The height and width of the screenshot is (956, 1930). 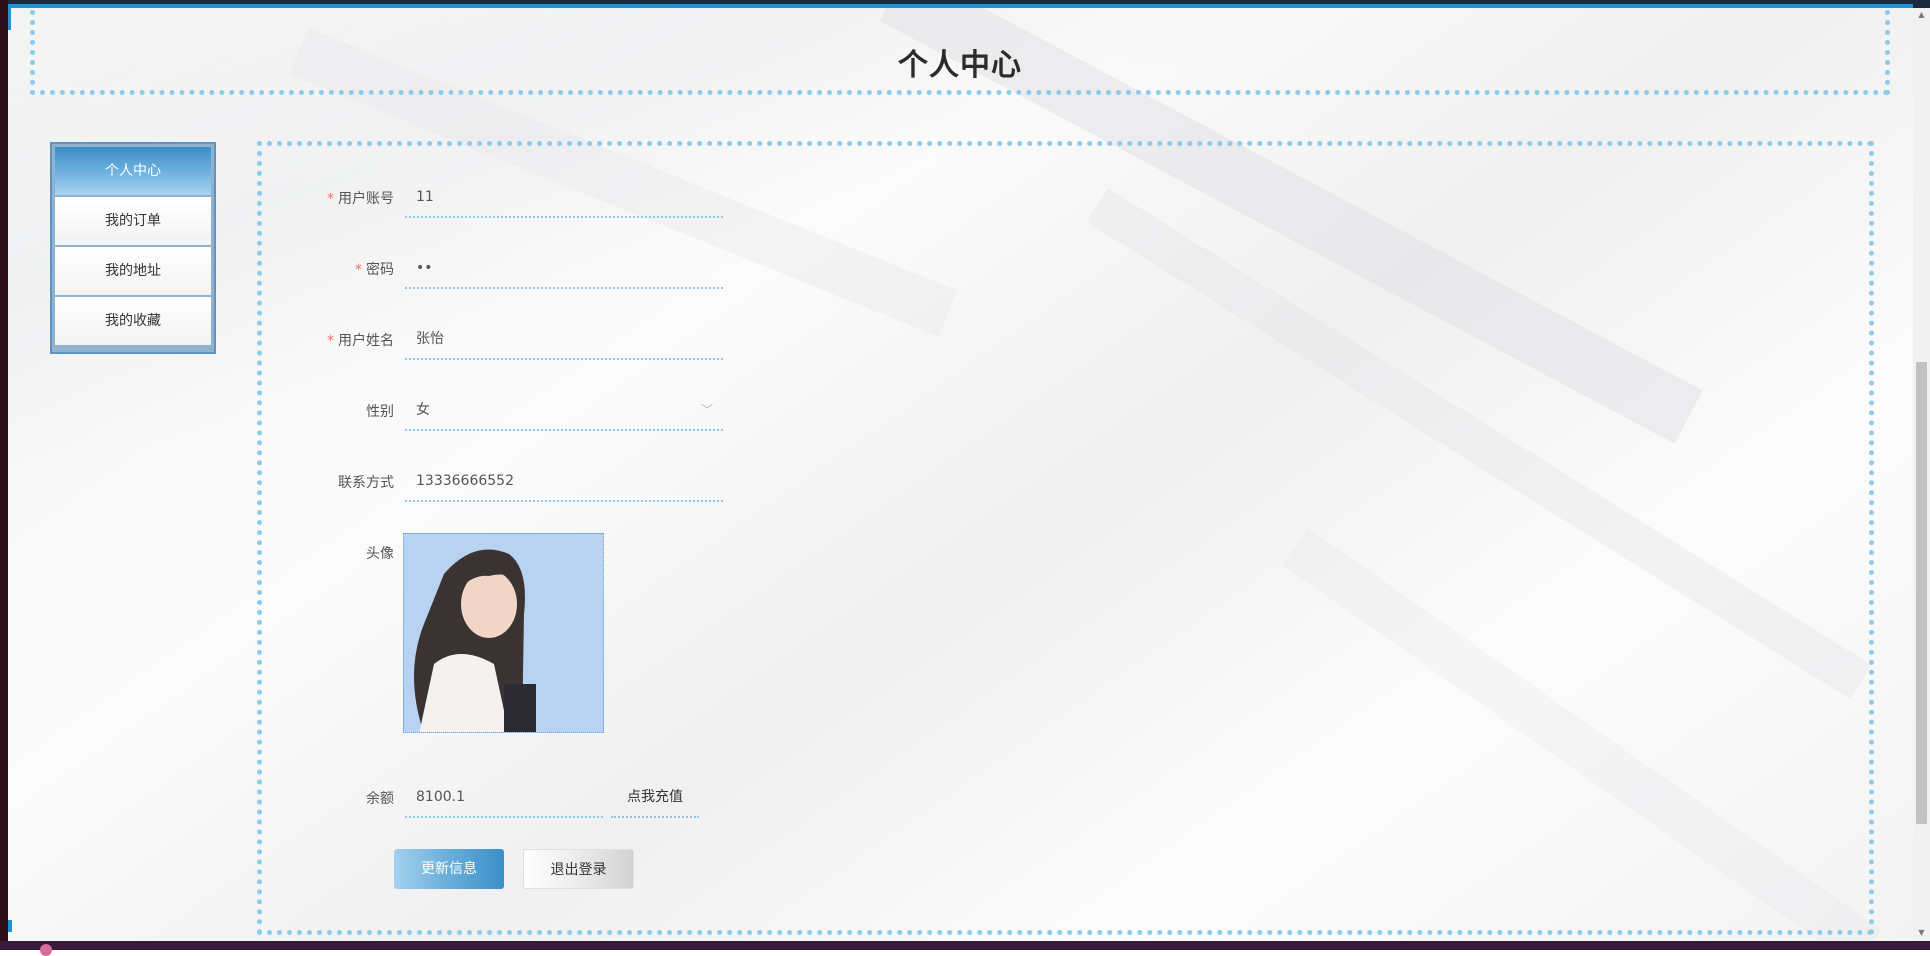 What do you see at coordinates (133, 221) in the screenshot?
I see `sidebar-item-my-orders: 我的订单` at bounding box center [133, 221].